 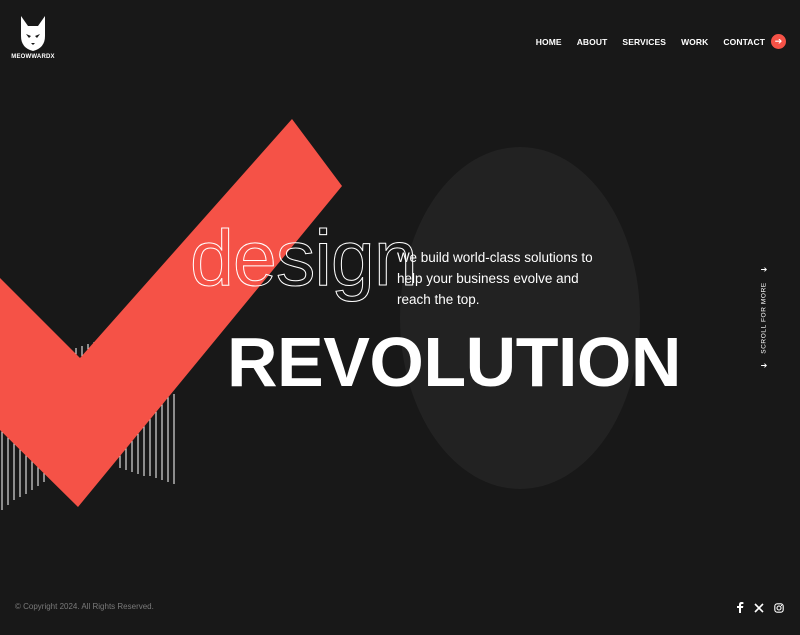 I want to click on hero-headline: REVOLUTION, so click(x=454, y=362).